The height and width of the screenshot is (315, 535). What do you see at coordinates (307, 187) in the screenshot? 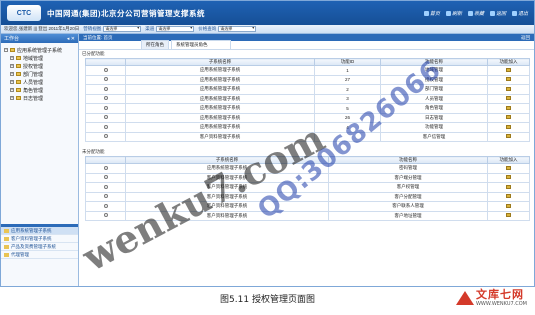
I see `table-row: 客户资料管理子系统 客户权管理` at bounding box center [307, 187].